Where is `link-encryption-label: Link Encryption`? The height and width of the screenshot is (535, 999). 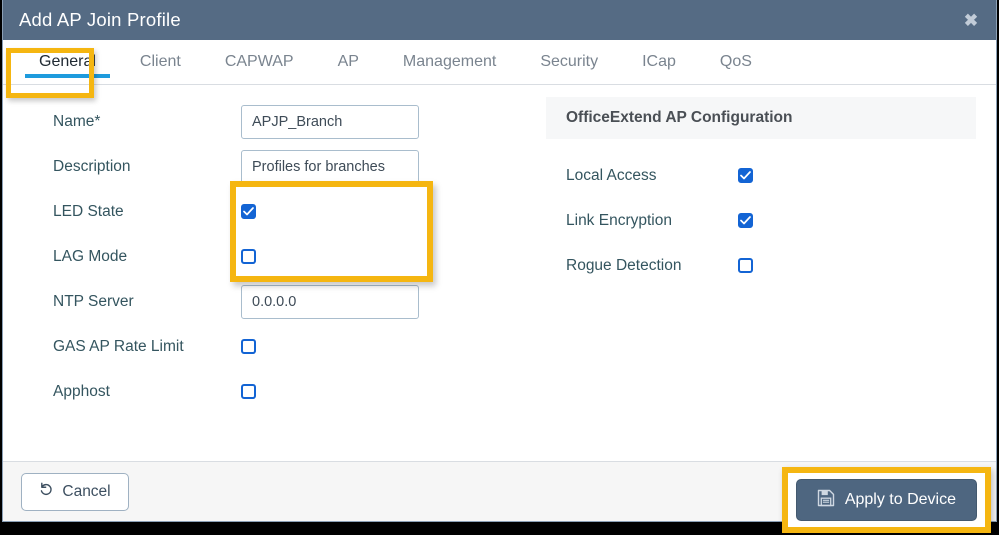
link-encryption-label: Link Encryption is located at coordinates (619, 220).